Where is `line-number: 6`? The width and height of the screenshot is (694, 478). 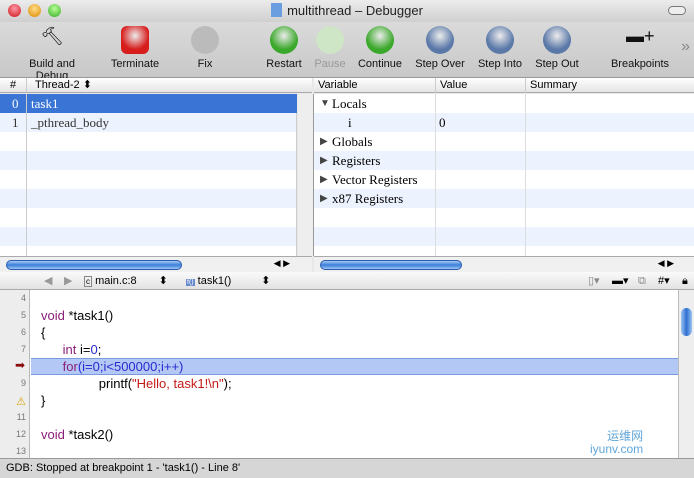 line-number: 6 is located at coordinates (23, 332).